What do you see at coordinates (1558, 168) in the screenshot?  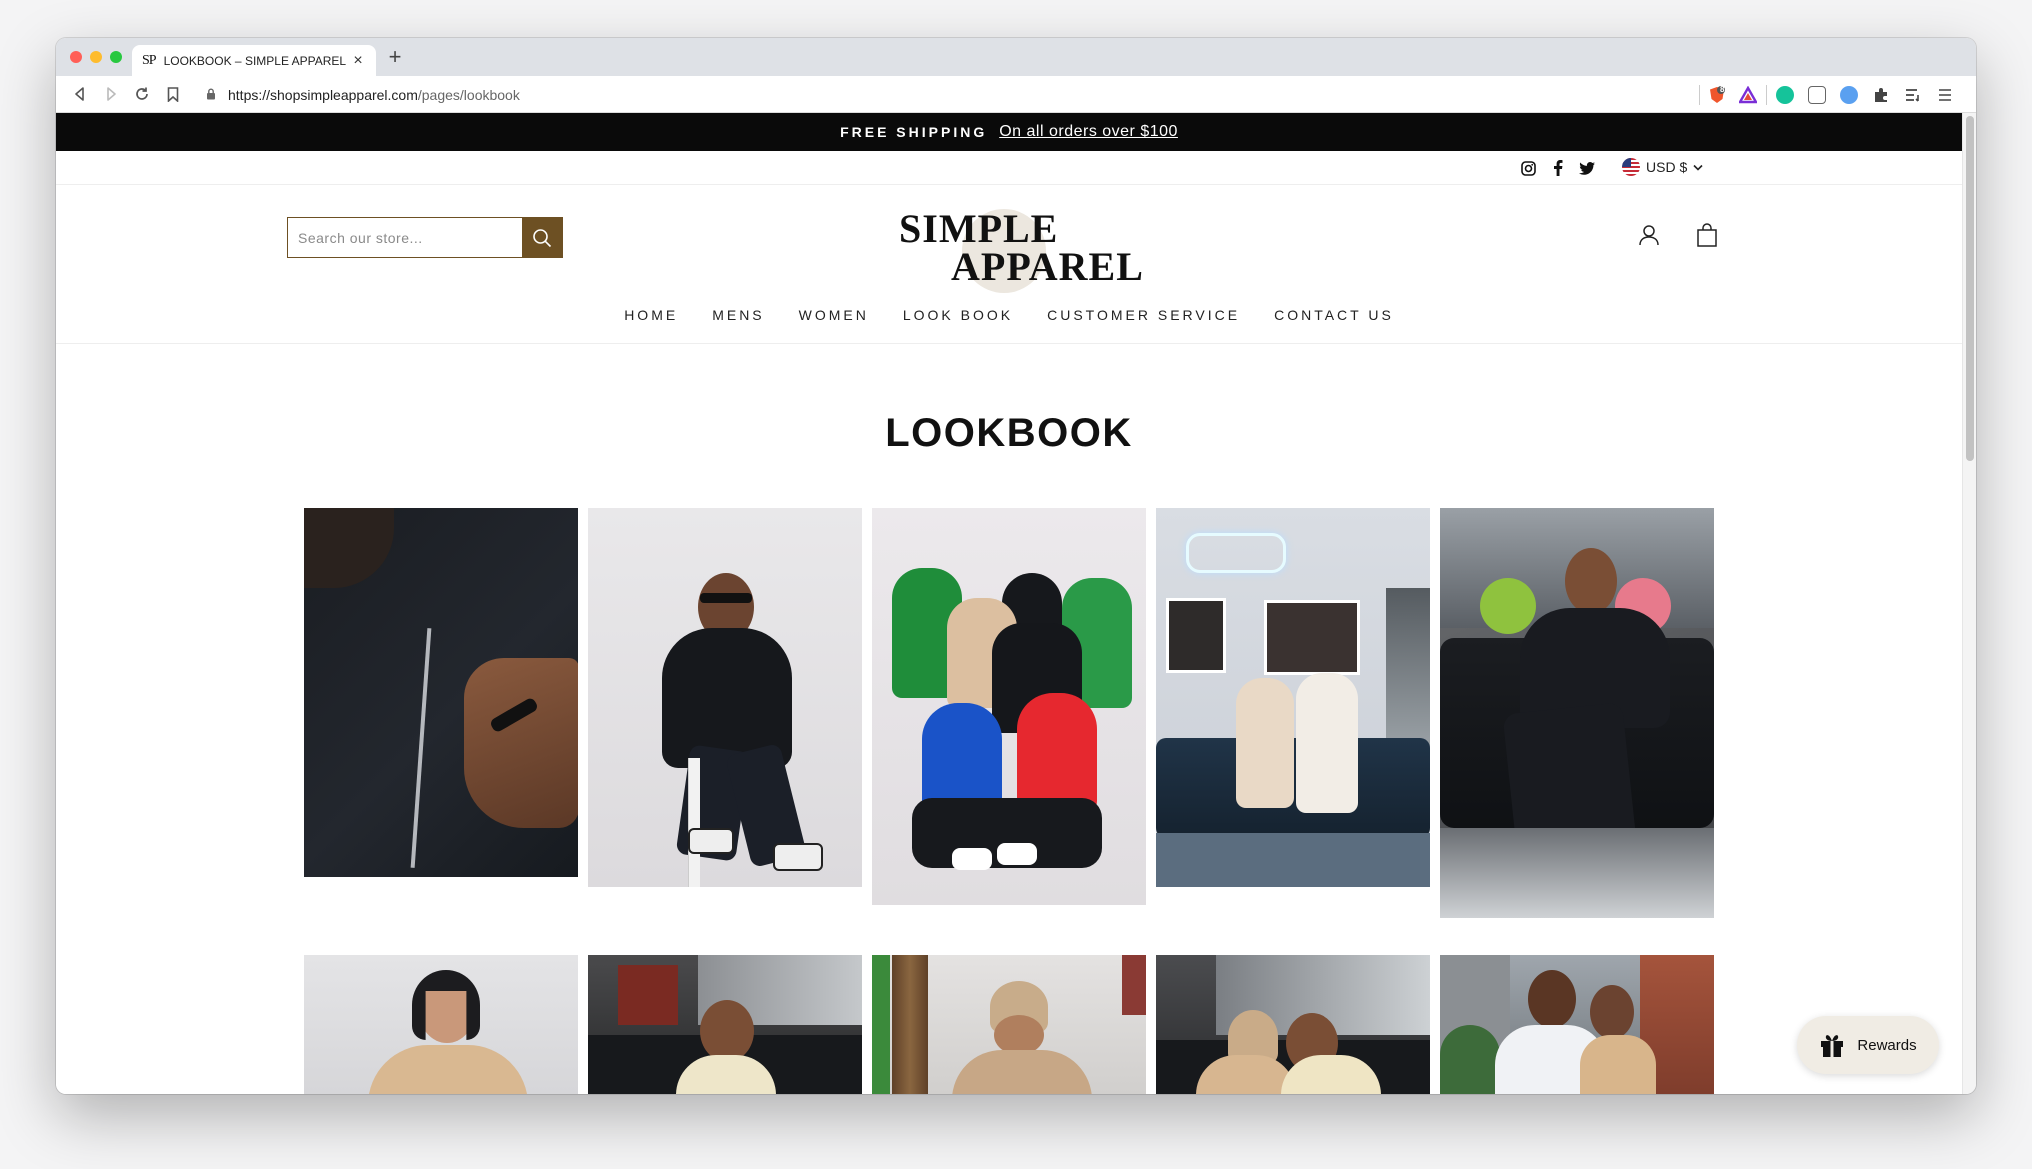 I see `facebook-icon` at bounding box center [1558, 168].